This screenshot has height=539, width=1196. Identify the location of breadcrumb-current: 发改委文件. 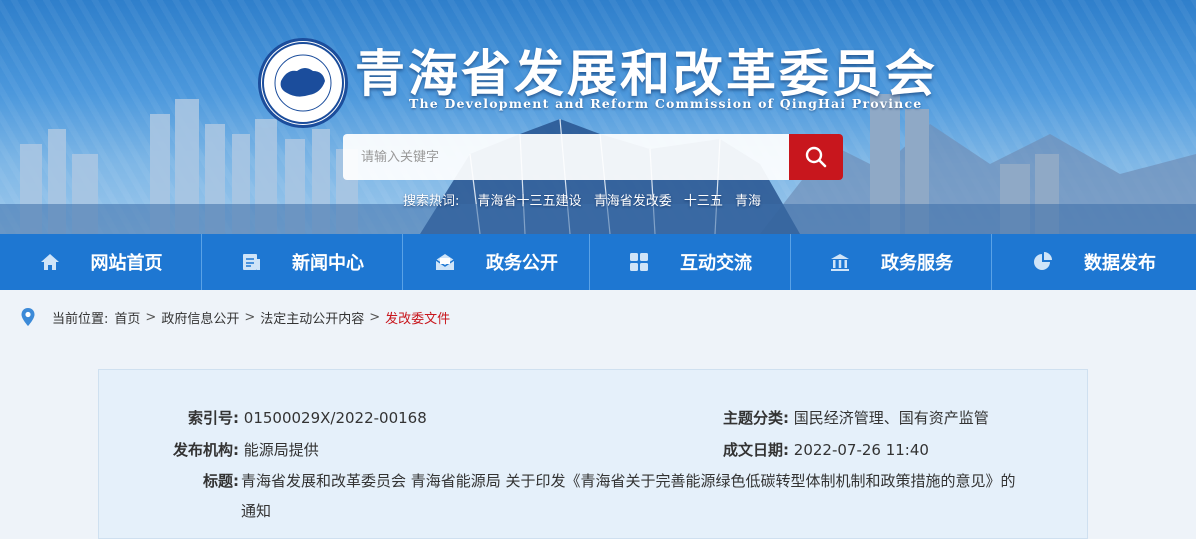
(417, 317).